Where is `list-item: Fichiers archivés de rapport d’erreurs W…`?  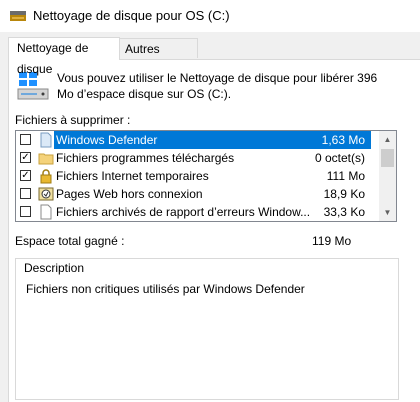 list-item: Fichiers archivés de rapport d’erreurs W… is located at coordinates (193, 212).